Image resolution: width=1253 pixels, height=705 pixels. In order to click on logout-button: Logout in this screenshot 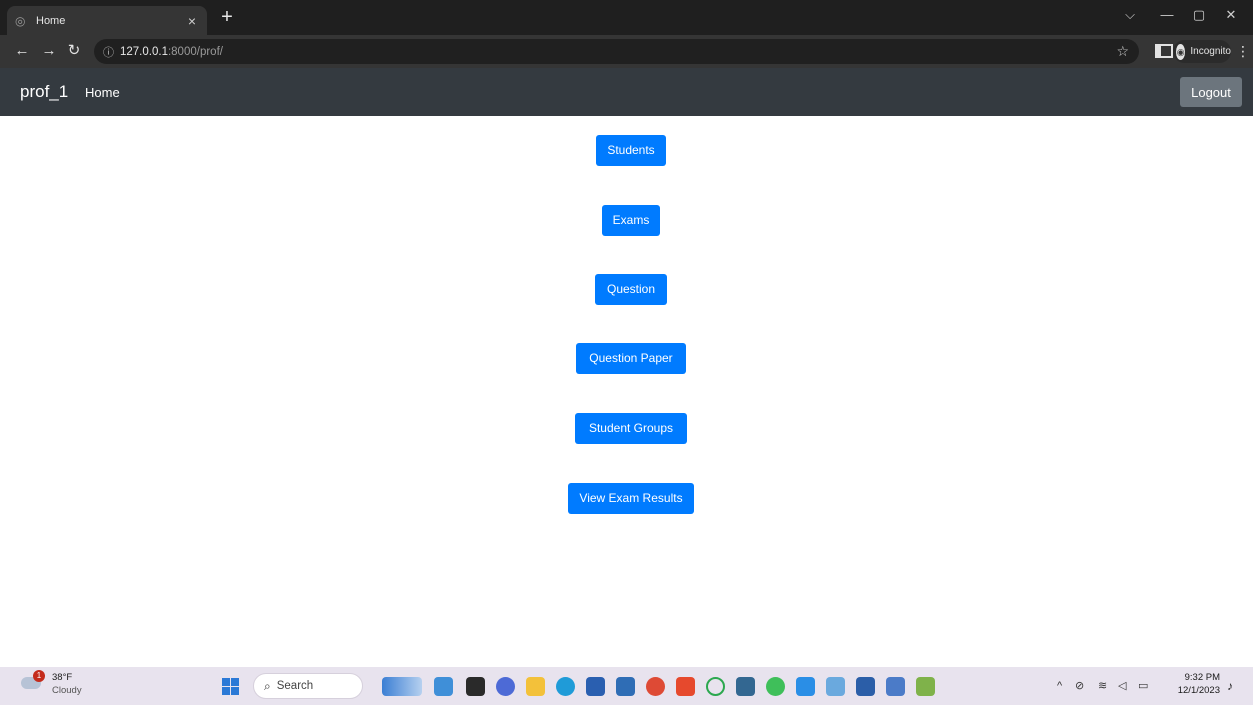, I will do `click(1211, 92)`.